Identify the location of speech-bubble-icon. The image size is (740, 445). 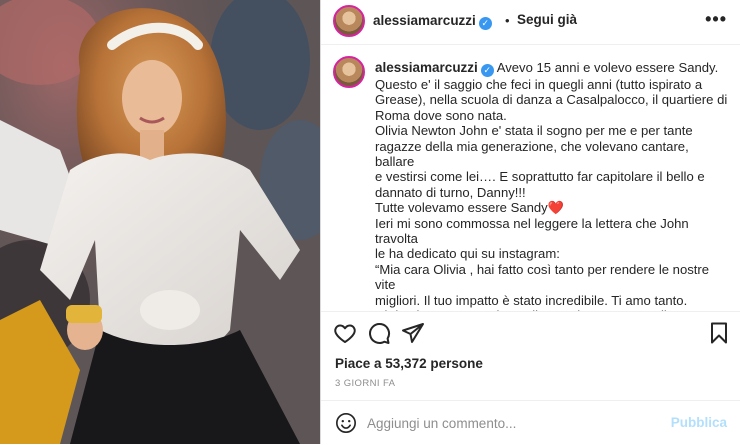
(379, 333).